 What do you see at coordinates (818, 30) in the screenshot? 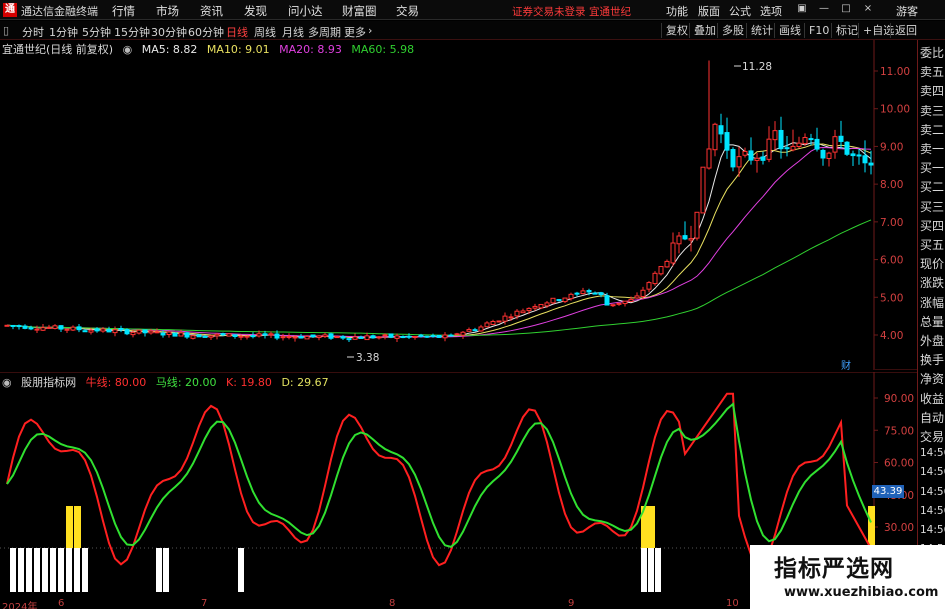
I see `f10-button: F10` at bounding box center [818, 30].